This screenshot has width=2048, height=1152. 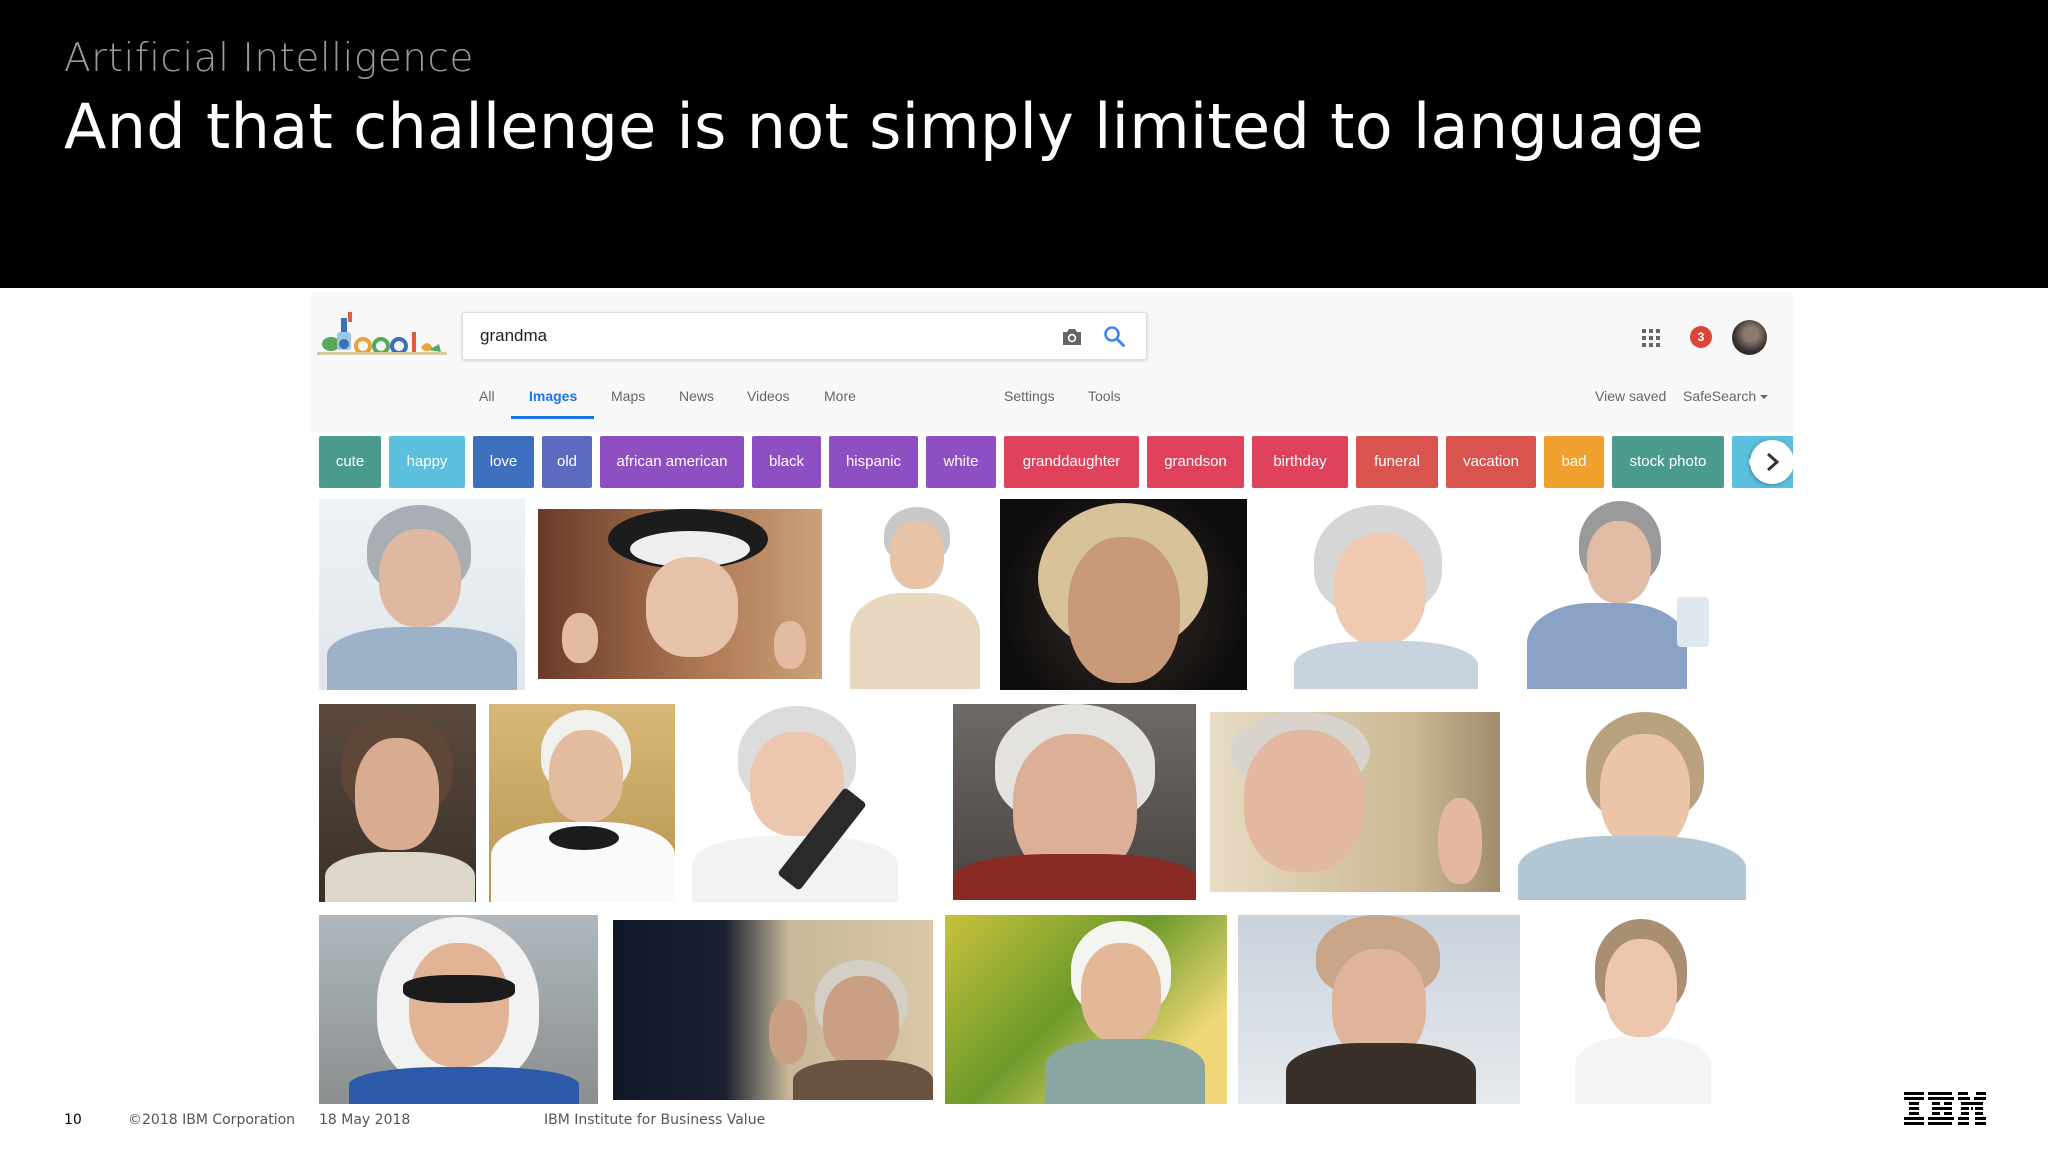 What do you see at coordinates (873, 462) in the screenshot?
I see `chip-hispanic: hispanic` at bounding box center [873, 462].